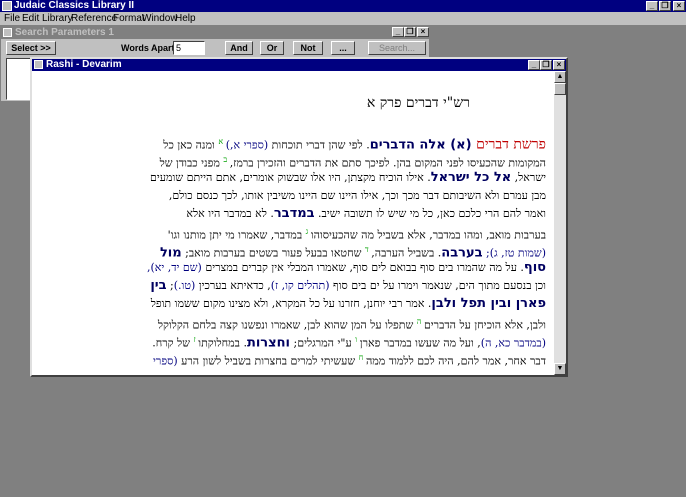 The width and height of the screenshot is (686, 497). What do you see at coordinates (484, 325) in the screenshot?
I see `commentary-text-run: ולבן, אלא הוכיחן על הדברים` at bounding box center [484, 325].